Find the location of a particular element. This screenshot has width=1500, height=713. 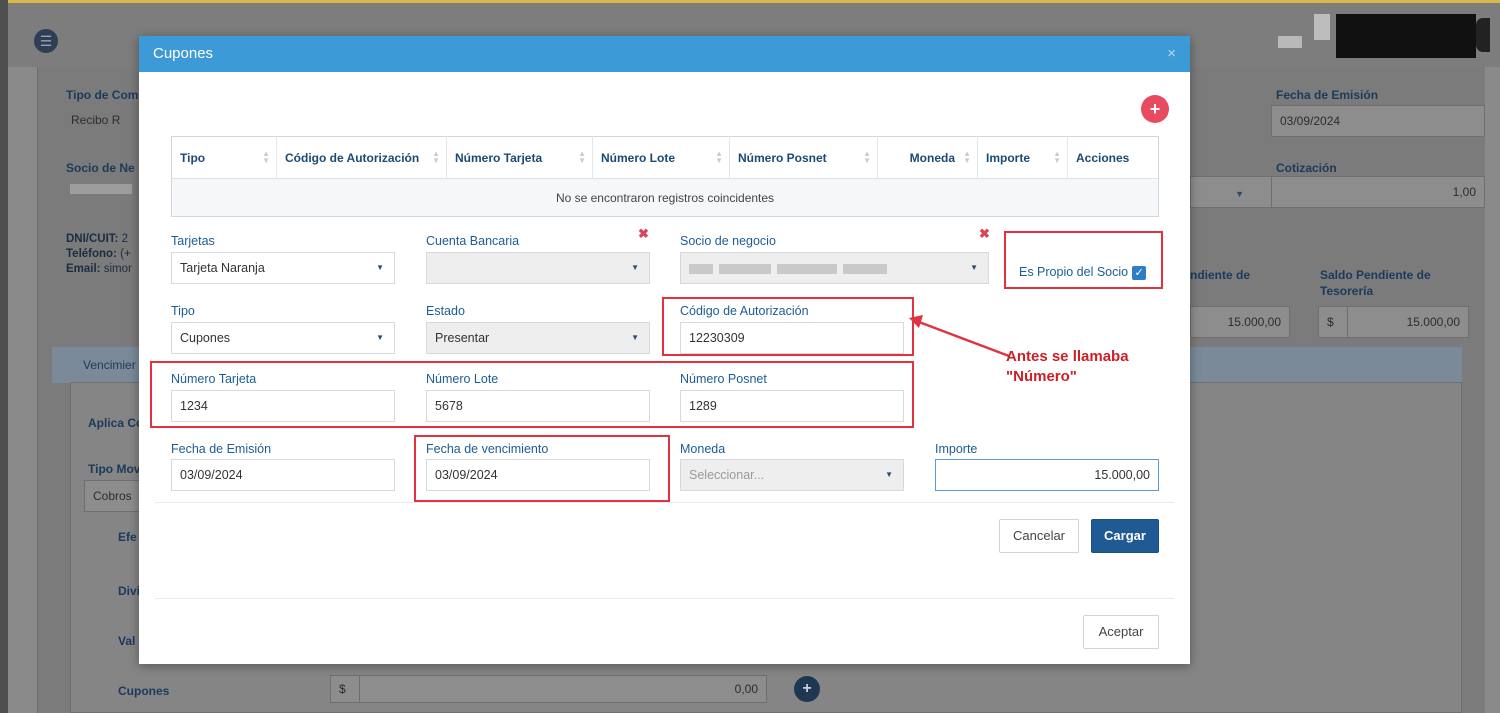

bg-tipo-comprobante-label: Tipo de Com is located at coordinates (102, 95).